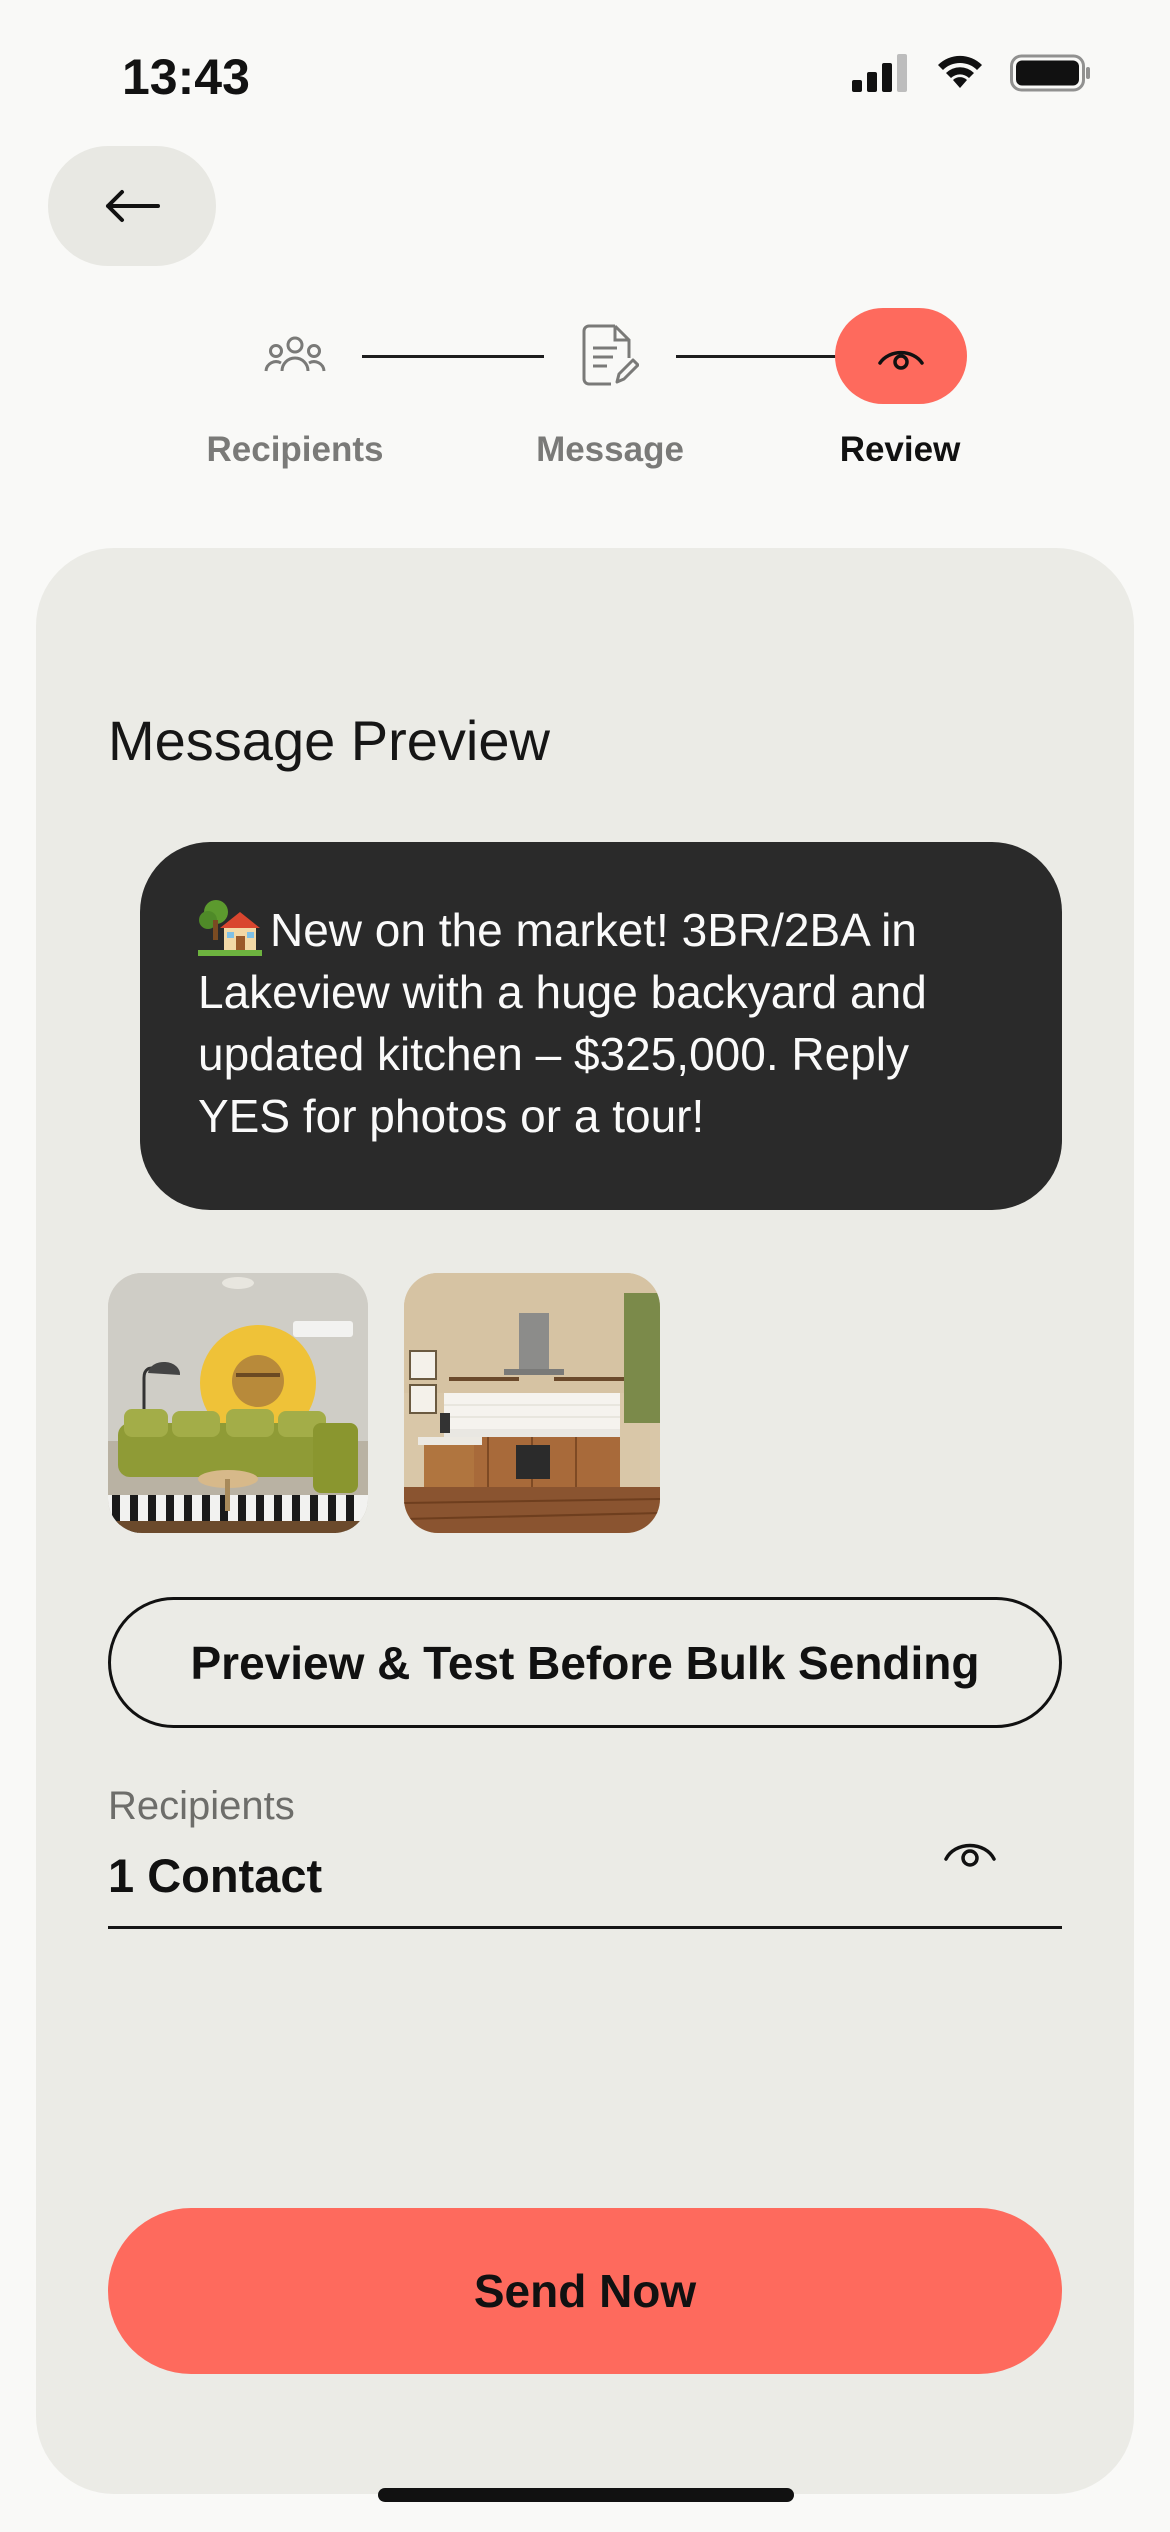 The image size is (1170, 2532). I want to click on step-recipients, so click(295, 355).